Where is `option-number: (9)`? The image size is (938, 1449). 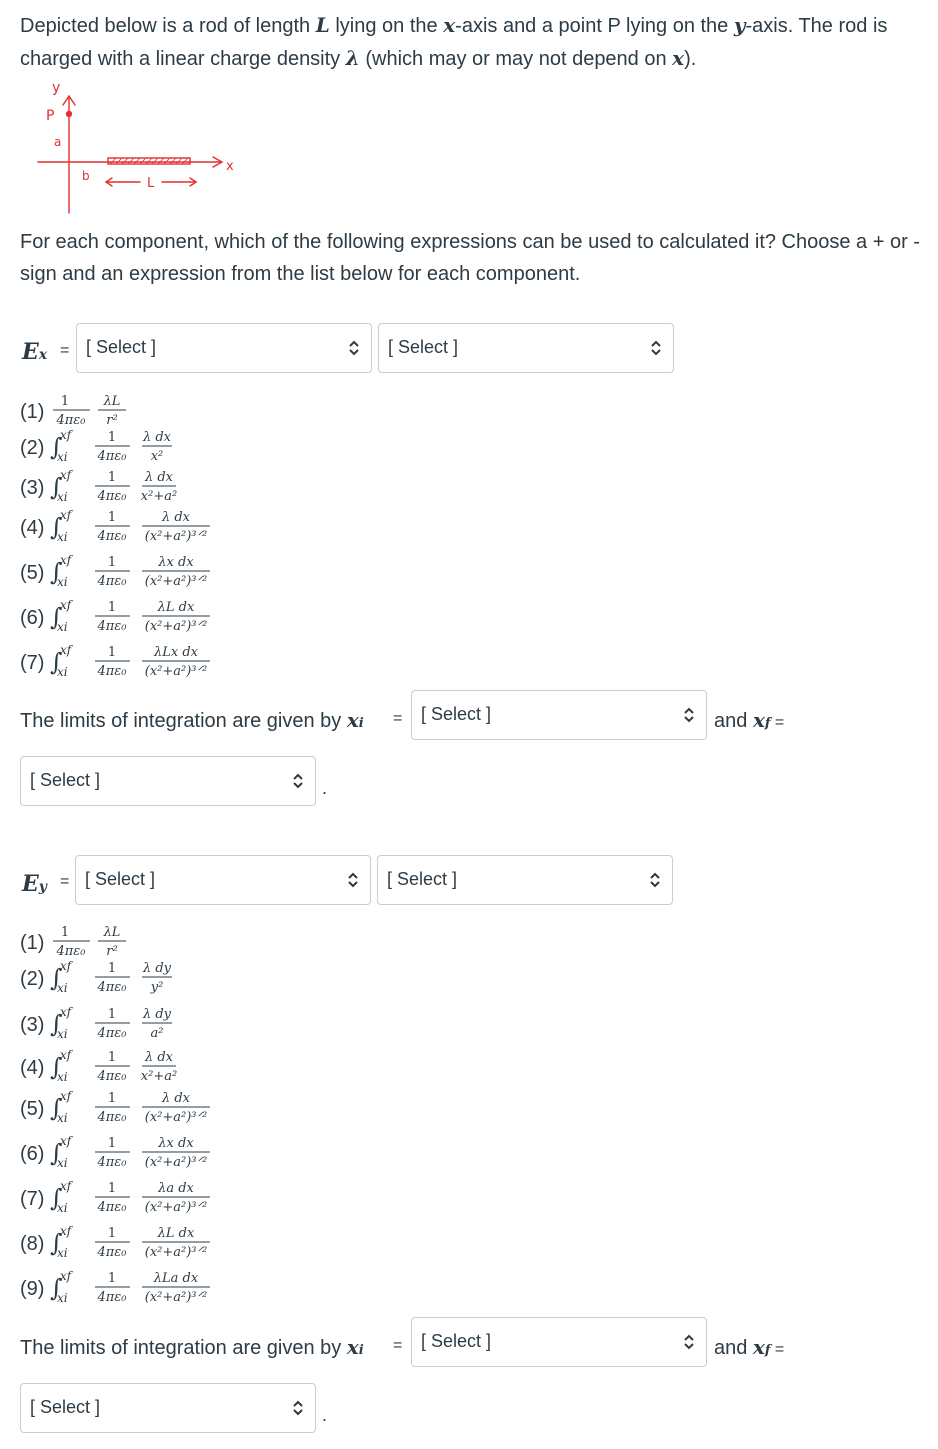 option-number: (9) is located at coordinates (32, 1289).